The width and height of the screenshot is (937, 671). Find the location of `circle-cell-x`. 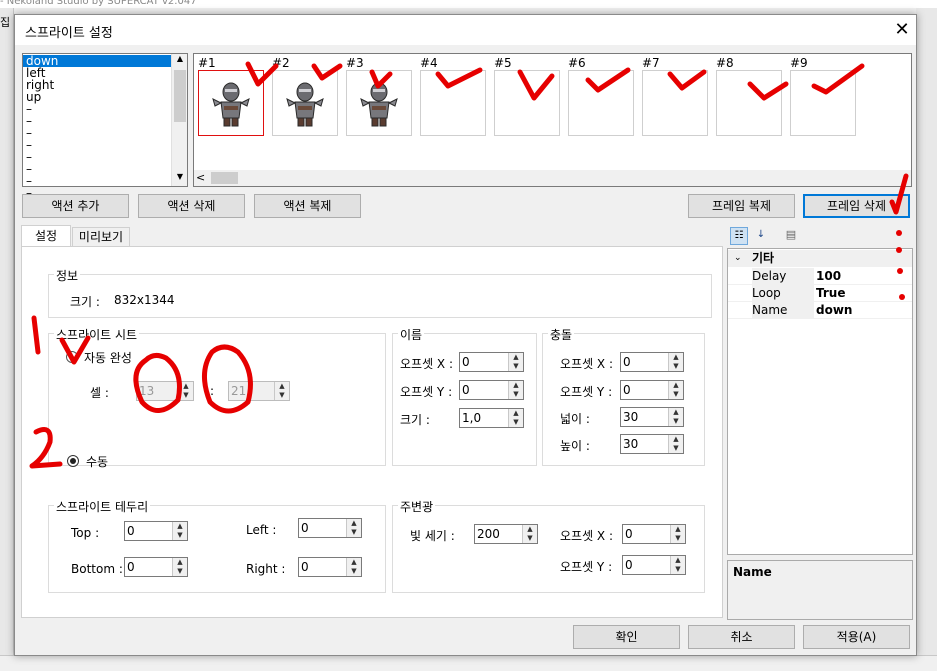

circle-cell-x is located at coordinates (157, 382).